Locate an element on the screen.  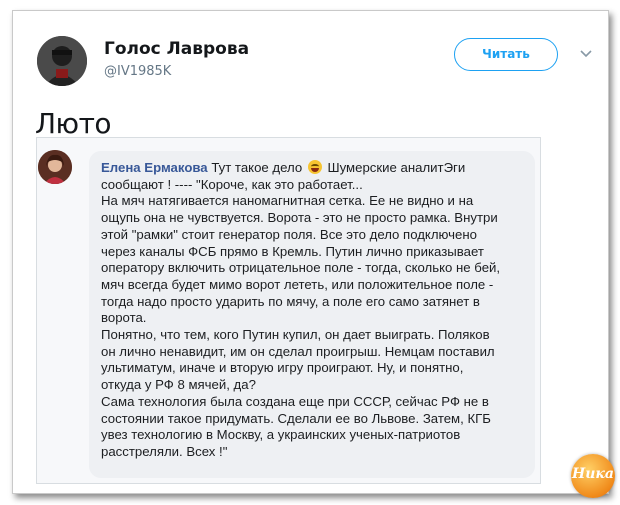
tweet-text: Люто is located at coordinates (73, 123).